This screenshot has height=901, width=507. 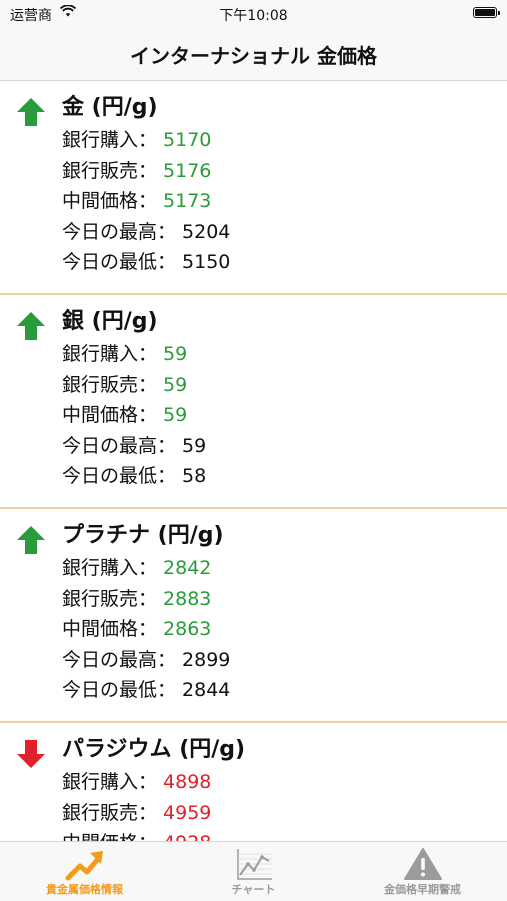 What do you see at coordinates (206, 262) in the screenshot?
I see `day-low-value: 5150` at bounding box center [206, 262].